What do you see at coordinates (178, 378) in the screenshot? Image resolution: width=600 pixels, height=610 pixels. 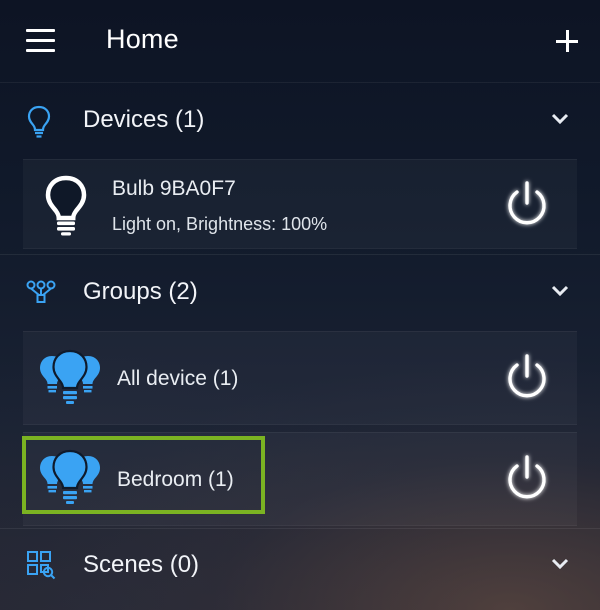 I see `group-name-all-device: All device (1)` at bounding box center [178, 378].